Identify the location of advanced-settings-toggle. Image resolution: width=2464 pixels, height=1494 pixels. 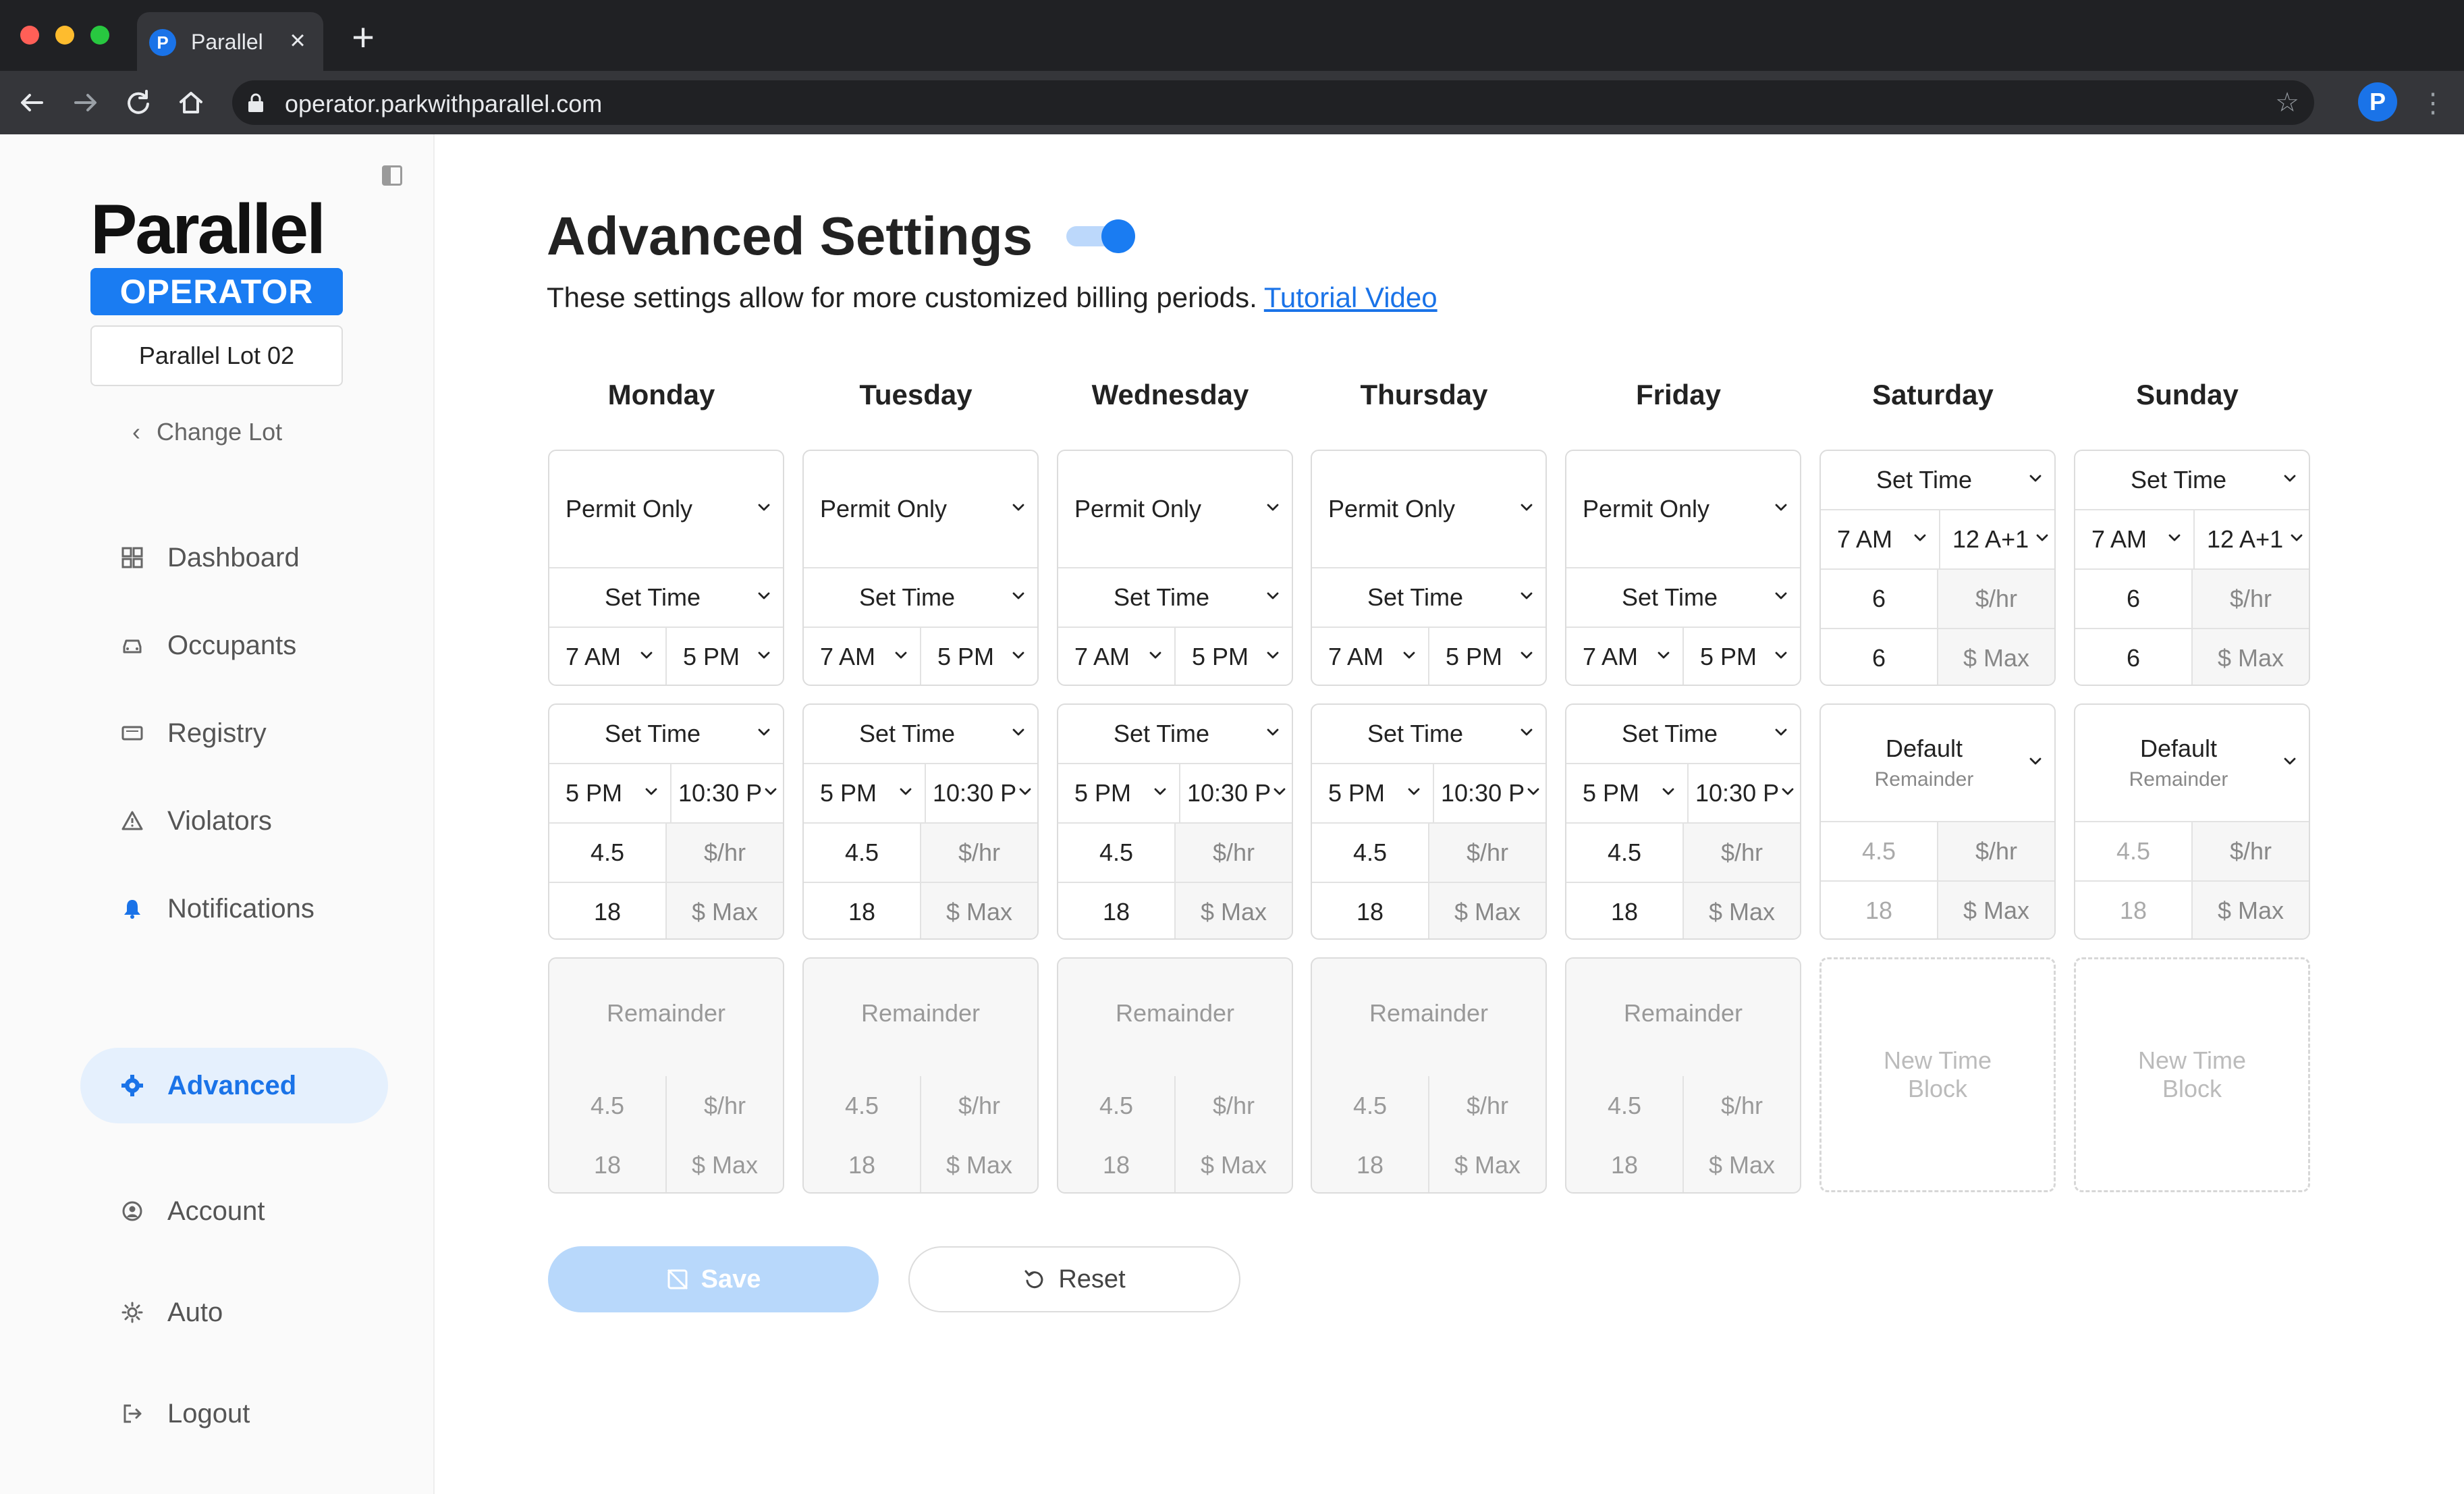
(1100, 236).